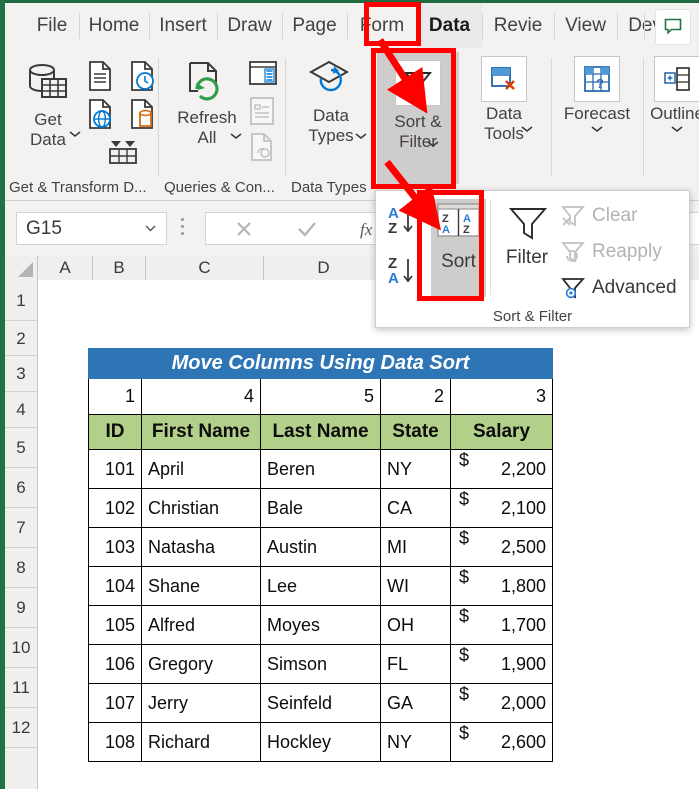 This screenshot has width=699, height=789. I want to click on cell-id: 108, so click(115, 742).